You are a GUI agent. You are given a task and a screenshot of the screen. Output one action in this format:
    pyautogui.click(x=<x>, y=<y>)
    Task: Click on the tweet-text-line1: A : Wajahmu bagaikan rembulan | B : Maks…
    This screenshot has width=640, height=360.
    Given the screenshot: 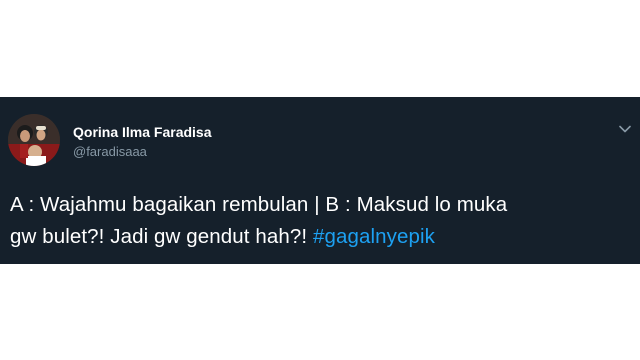 What is the action you would take?
    pyautogui.click(x=259, y=204)
    